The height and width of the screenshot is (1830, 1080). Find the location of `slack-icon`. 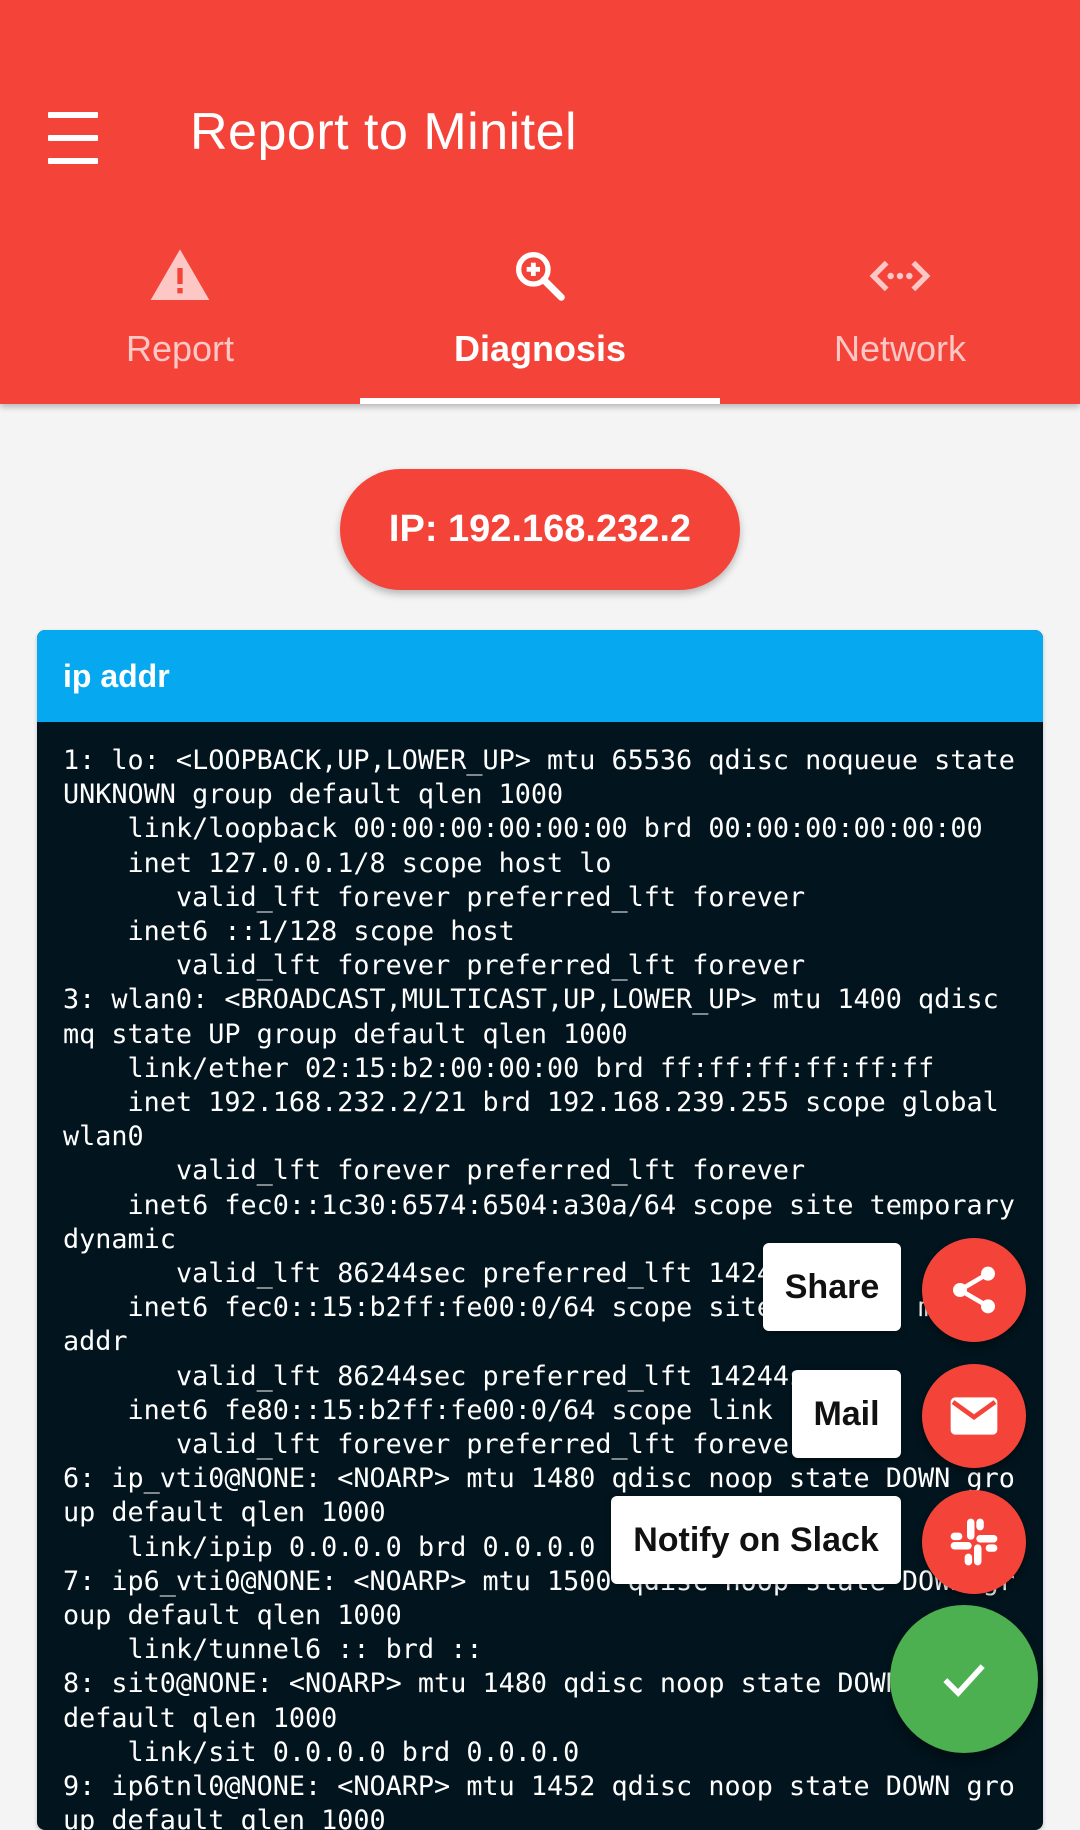

slack-icon is located at coordinates (974, 1542).